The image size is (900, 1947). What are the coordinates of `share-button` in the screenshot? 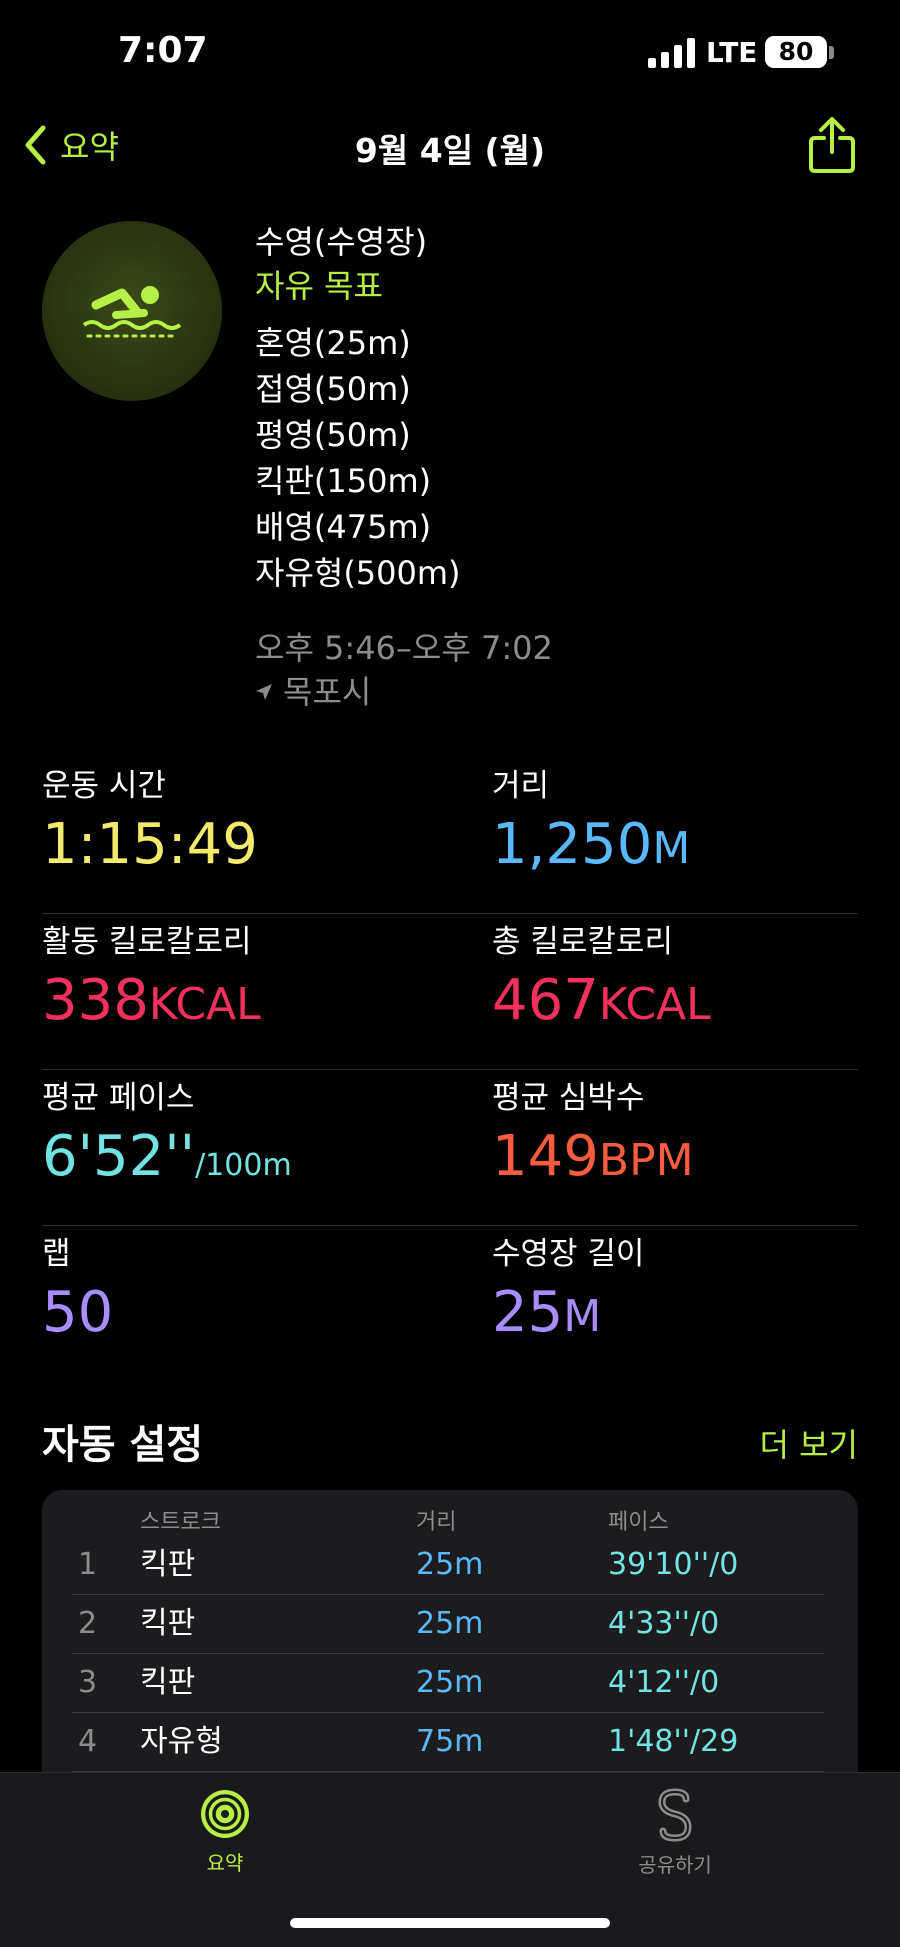 It's located at (832, 145).